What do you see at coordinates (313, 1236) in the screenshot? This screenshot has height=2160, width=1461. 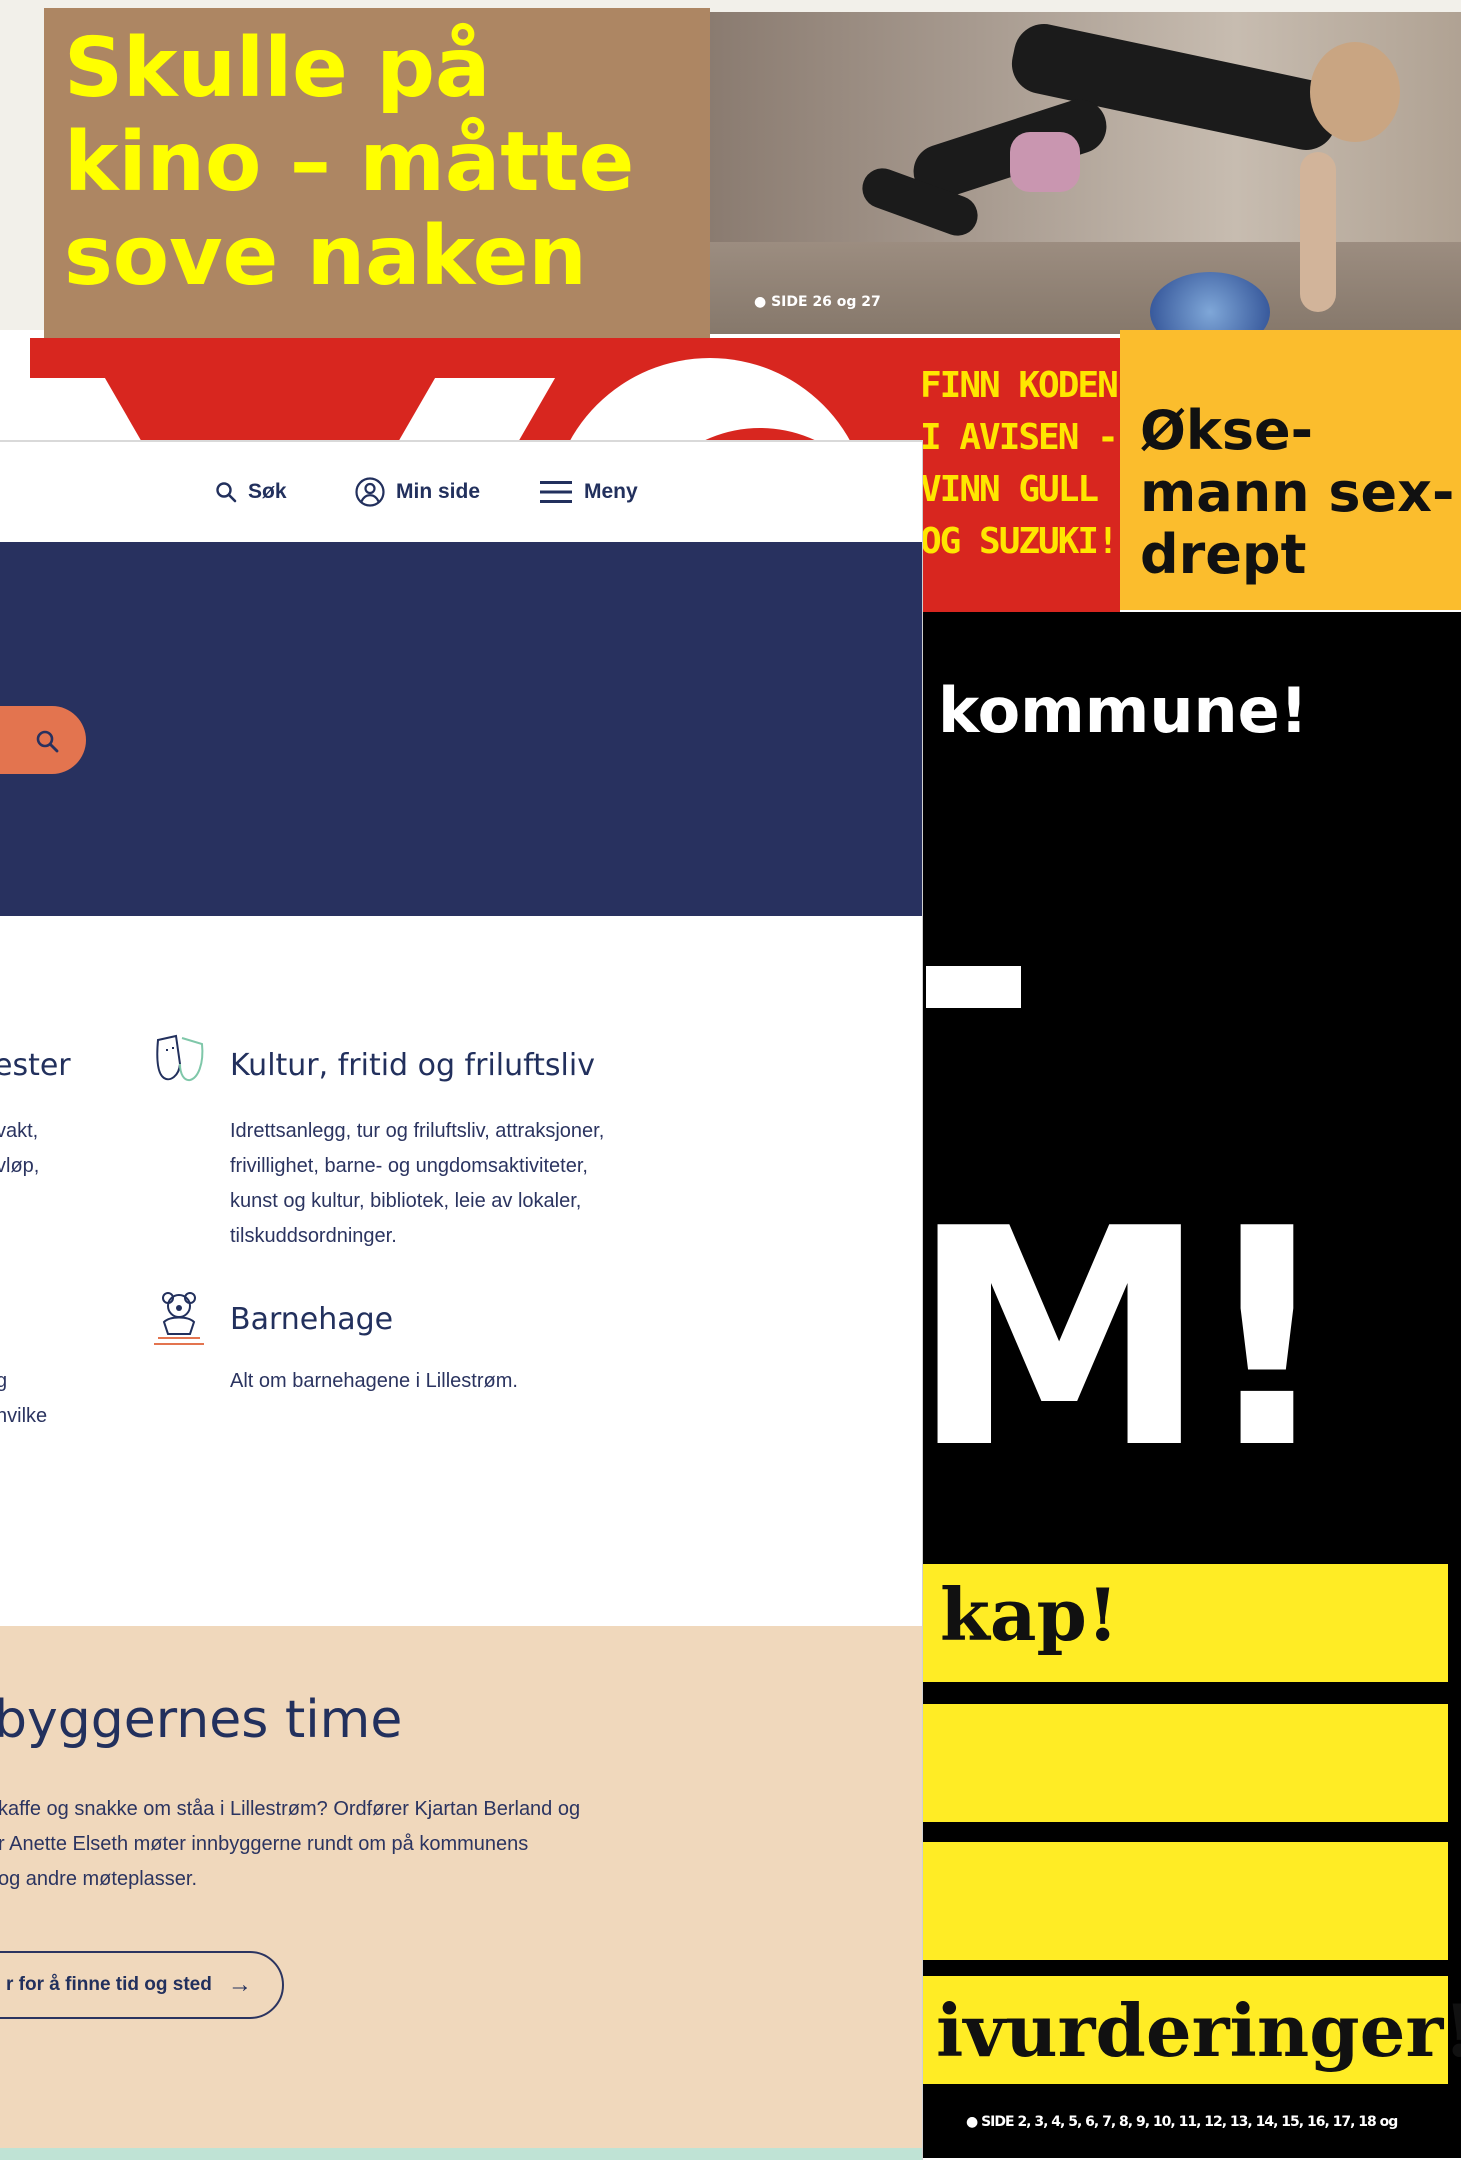 I see `tile-line: tilskuddsordninger.` at bounding box center [313, 1236].